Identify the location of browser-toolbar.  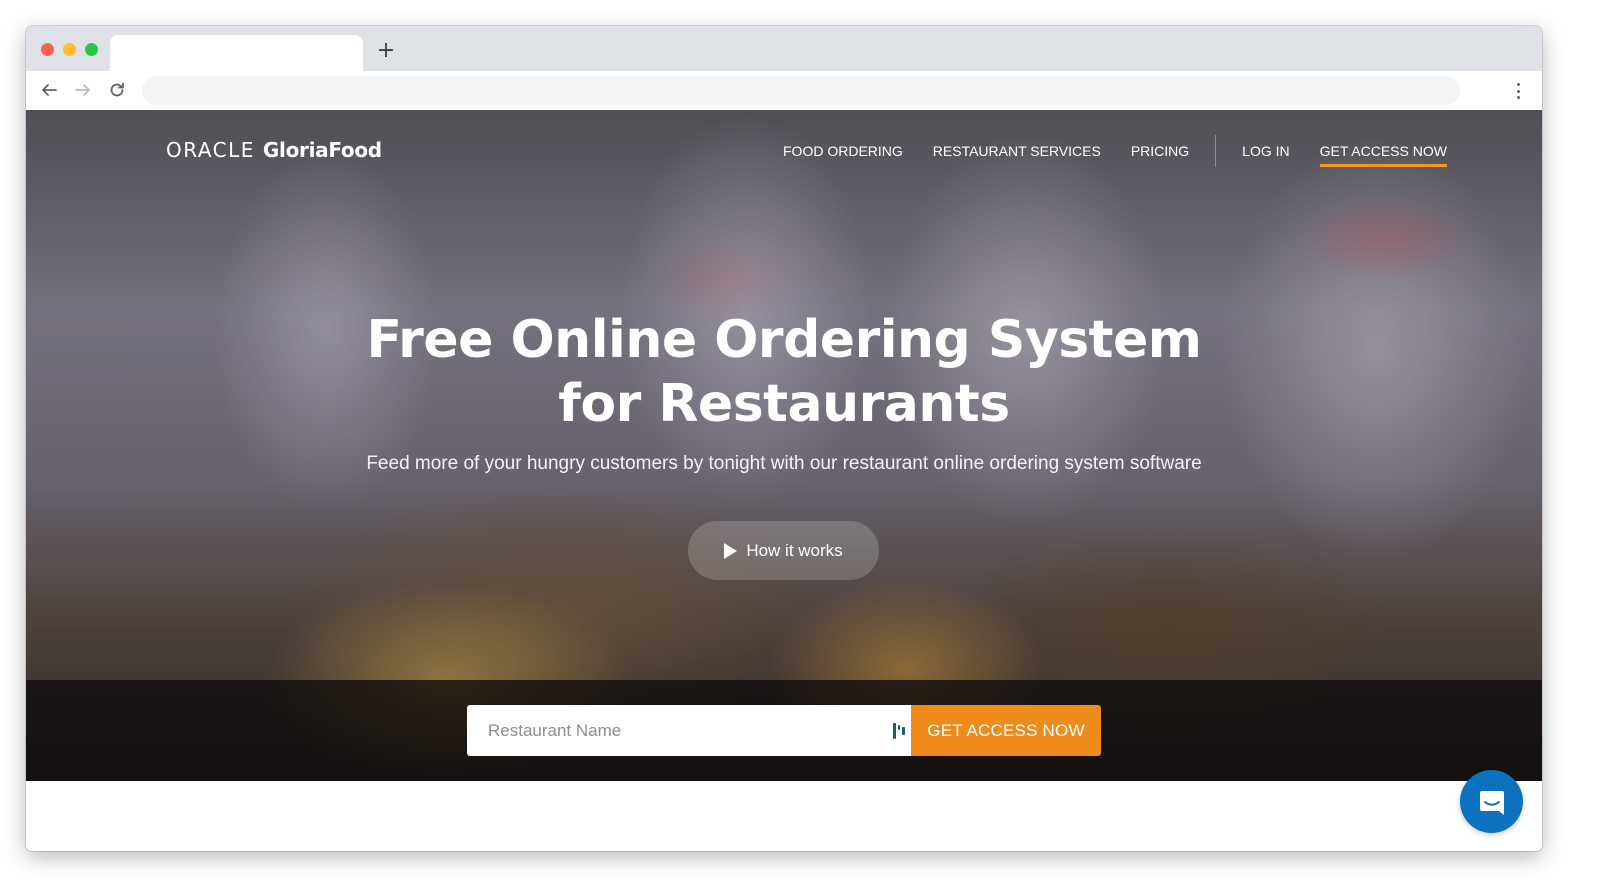
(784, 90).